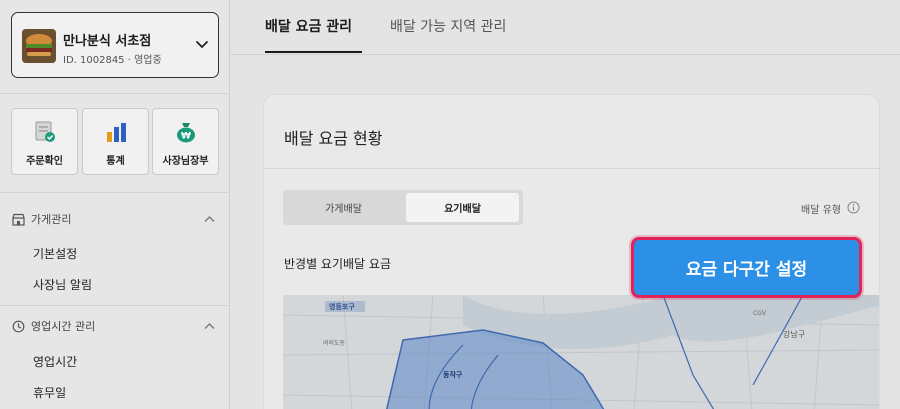 Image resolution: width=900 pixels, height=409 pixels. What do you see at coordinates (107, 41) in the screenshot?
I see `store-name: 만나분식 서초점` at bounding box center [107, 41].